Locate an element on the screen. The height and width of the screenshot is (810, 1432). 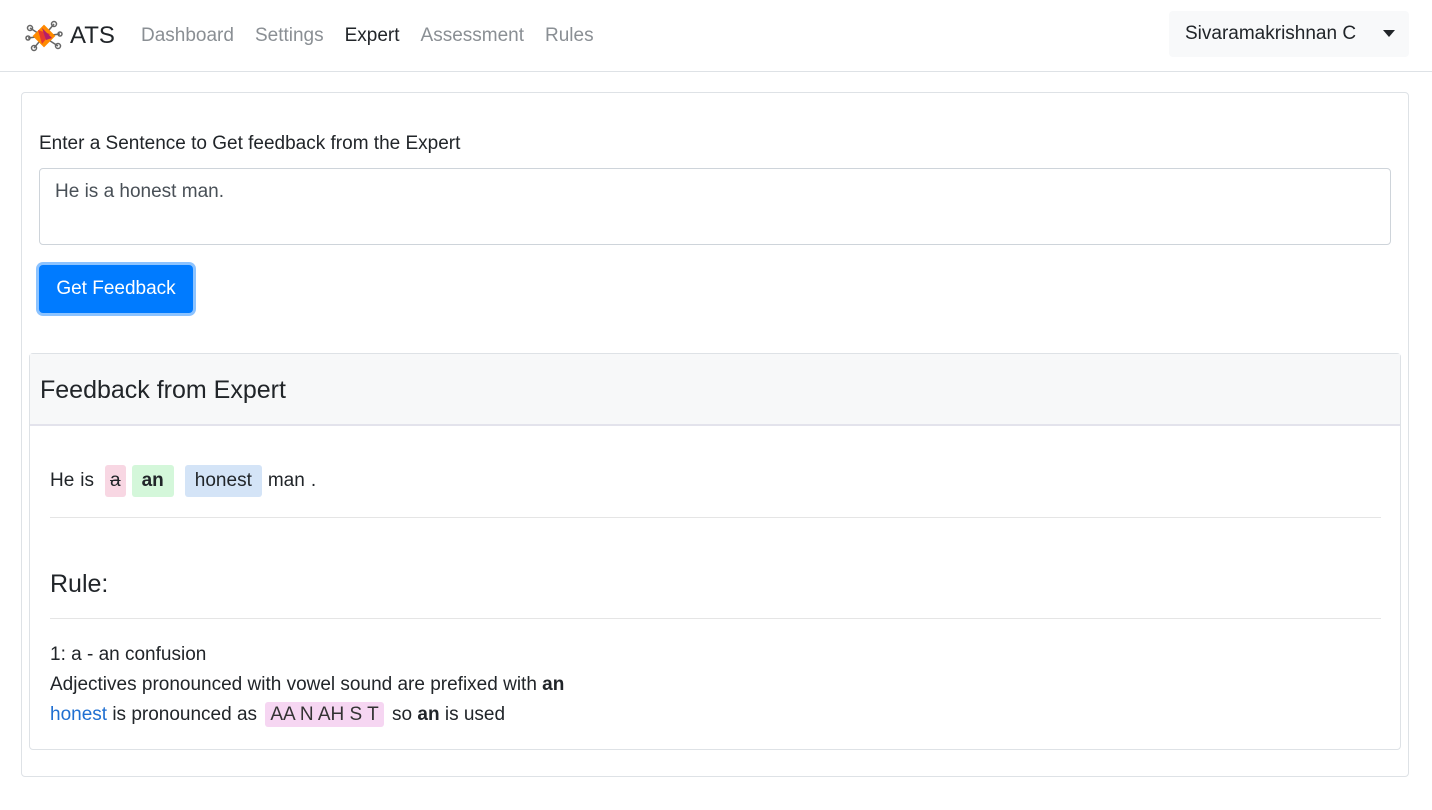
deleted-token: a is located at coordinates (115, 481).